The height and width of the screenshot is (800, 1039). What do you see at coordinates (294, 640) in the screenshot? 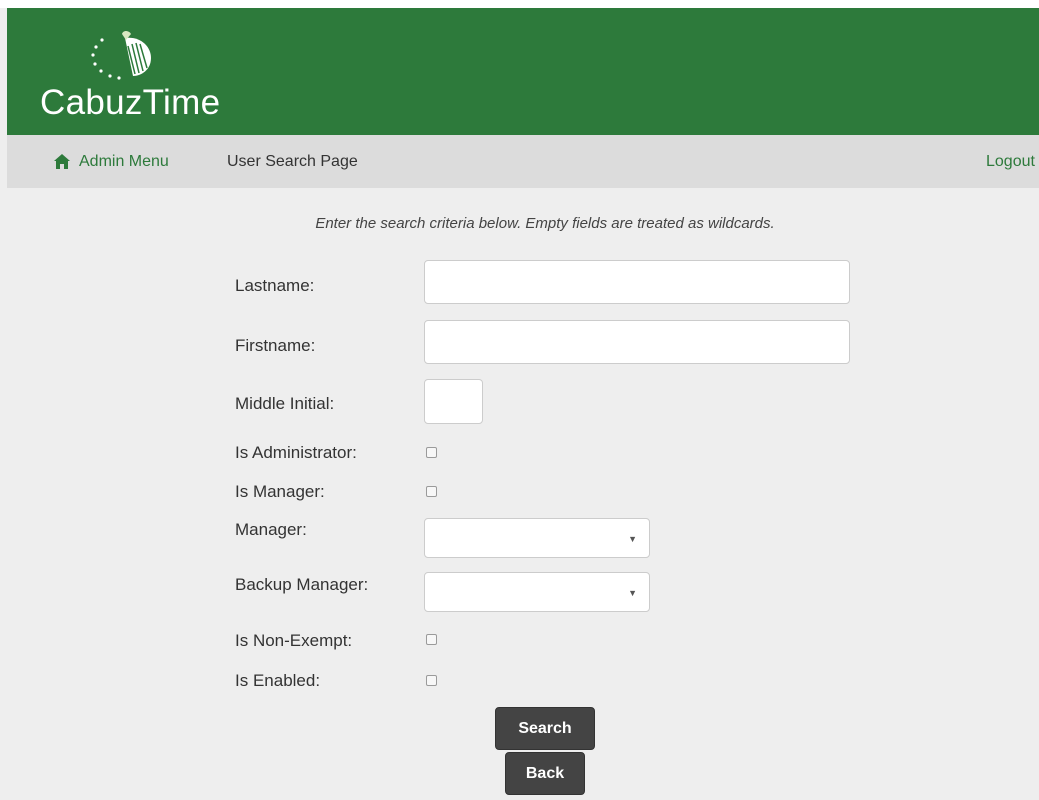
I see `is-non-exempt-label: Is Non-Exempt:` at bounding box center [294, 640].